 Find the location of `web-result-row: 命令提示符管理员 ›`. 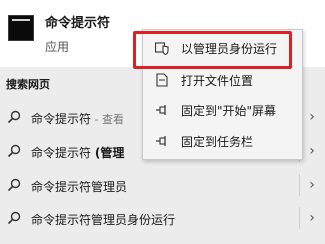

web-result-row: 命令提示符管理员 › is located at coordinates (162, 185).